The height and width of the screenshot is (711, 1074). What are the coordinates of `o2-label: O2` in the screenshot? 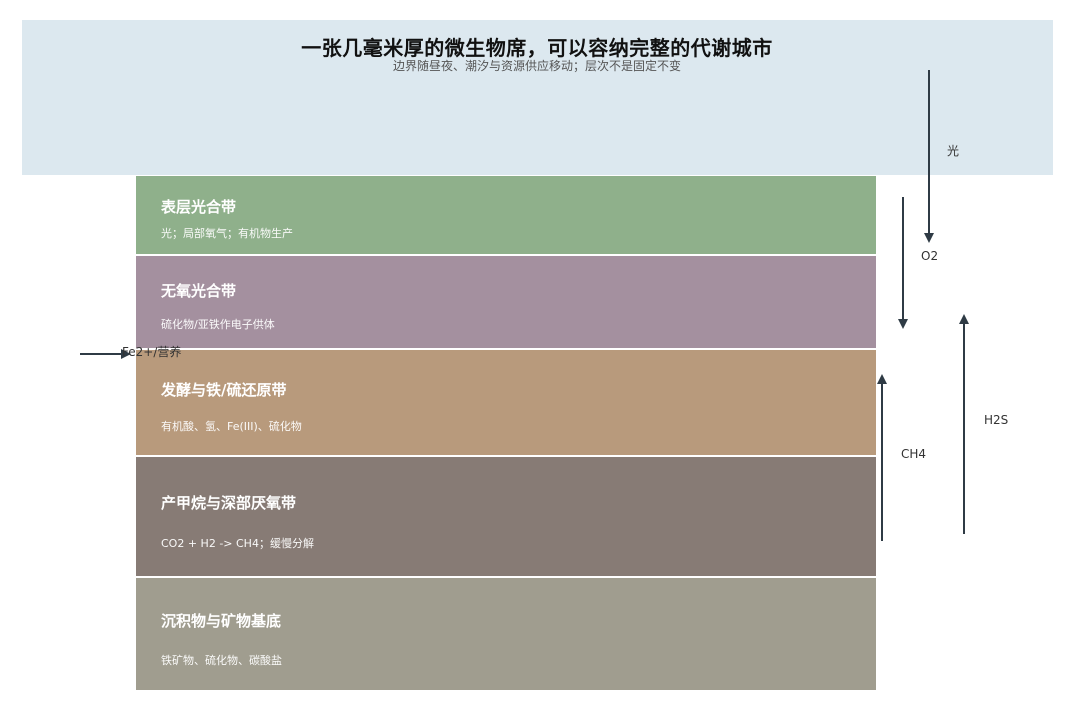 It's located at (930, 256).